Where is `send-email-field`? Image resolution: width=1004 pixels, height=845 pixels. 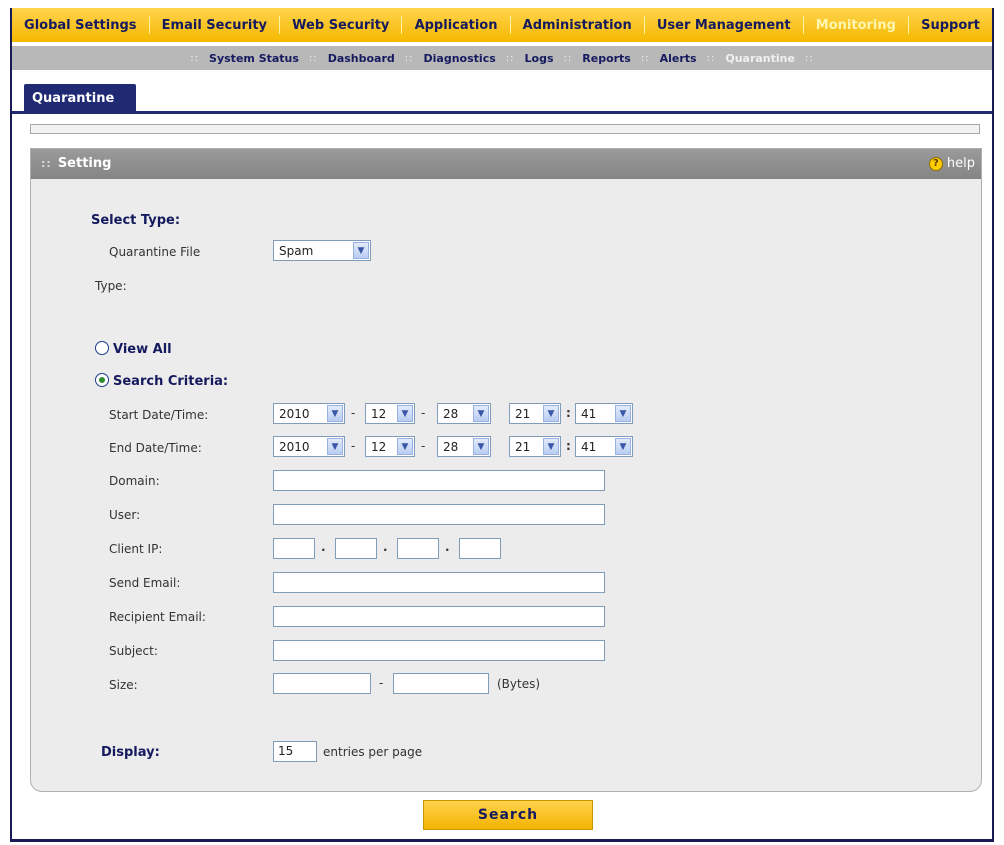
send-email-field is located at coordinates (439, 582).